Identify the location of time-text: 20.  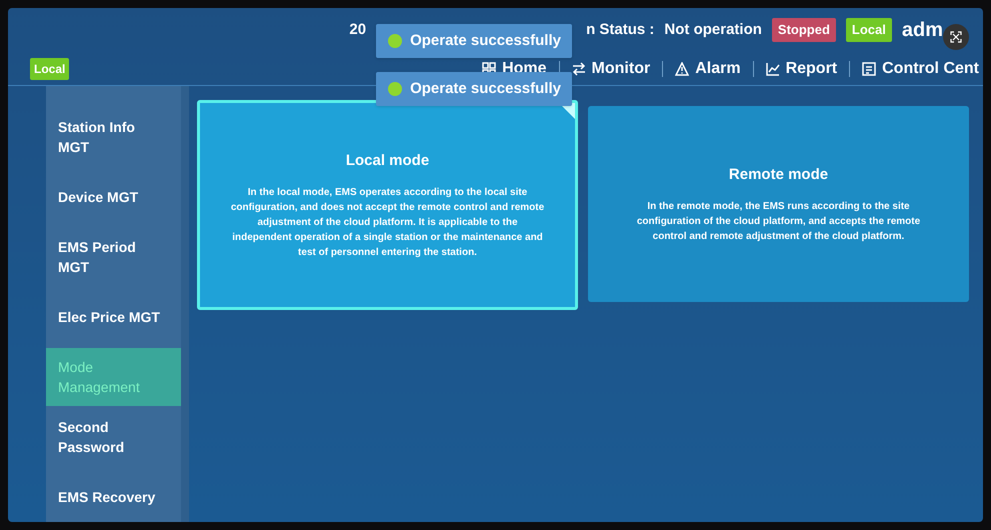
(357, 30).